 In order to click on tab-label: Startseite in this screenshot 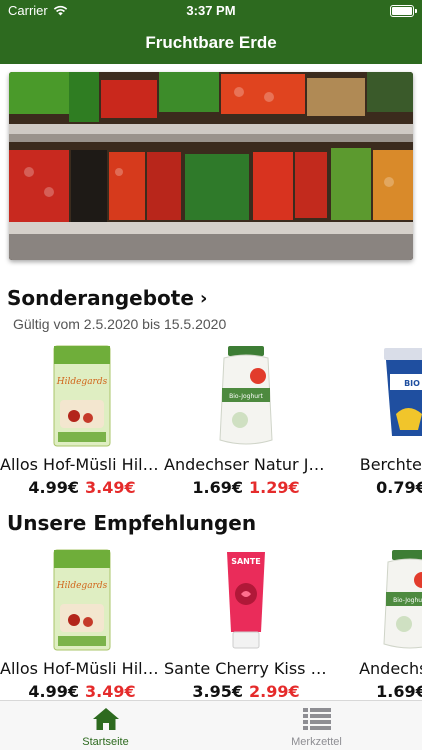, I will do `click(105, 742)`.